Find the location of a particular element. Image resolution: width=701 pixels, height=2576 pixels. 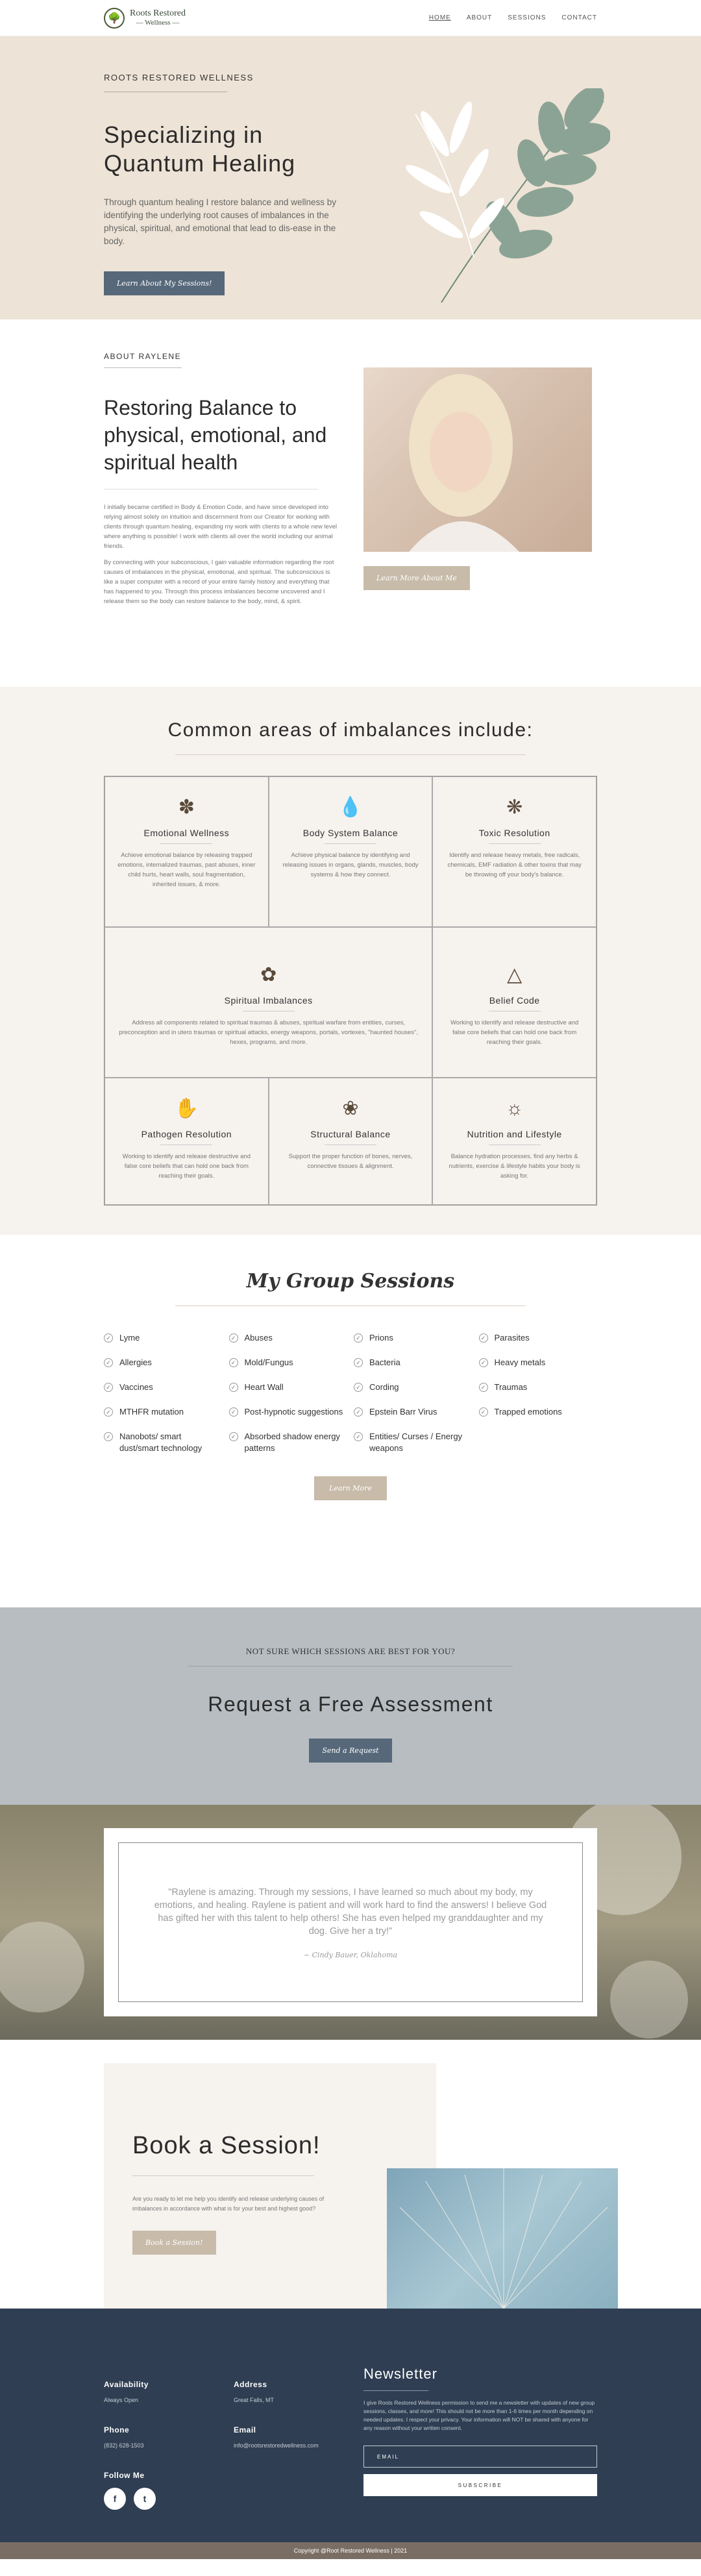

list-item: ✓ Bacteria is located at coordinates (413, 1362).